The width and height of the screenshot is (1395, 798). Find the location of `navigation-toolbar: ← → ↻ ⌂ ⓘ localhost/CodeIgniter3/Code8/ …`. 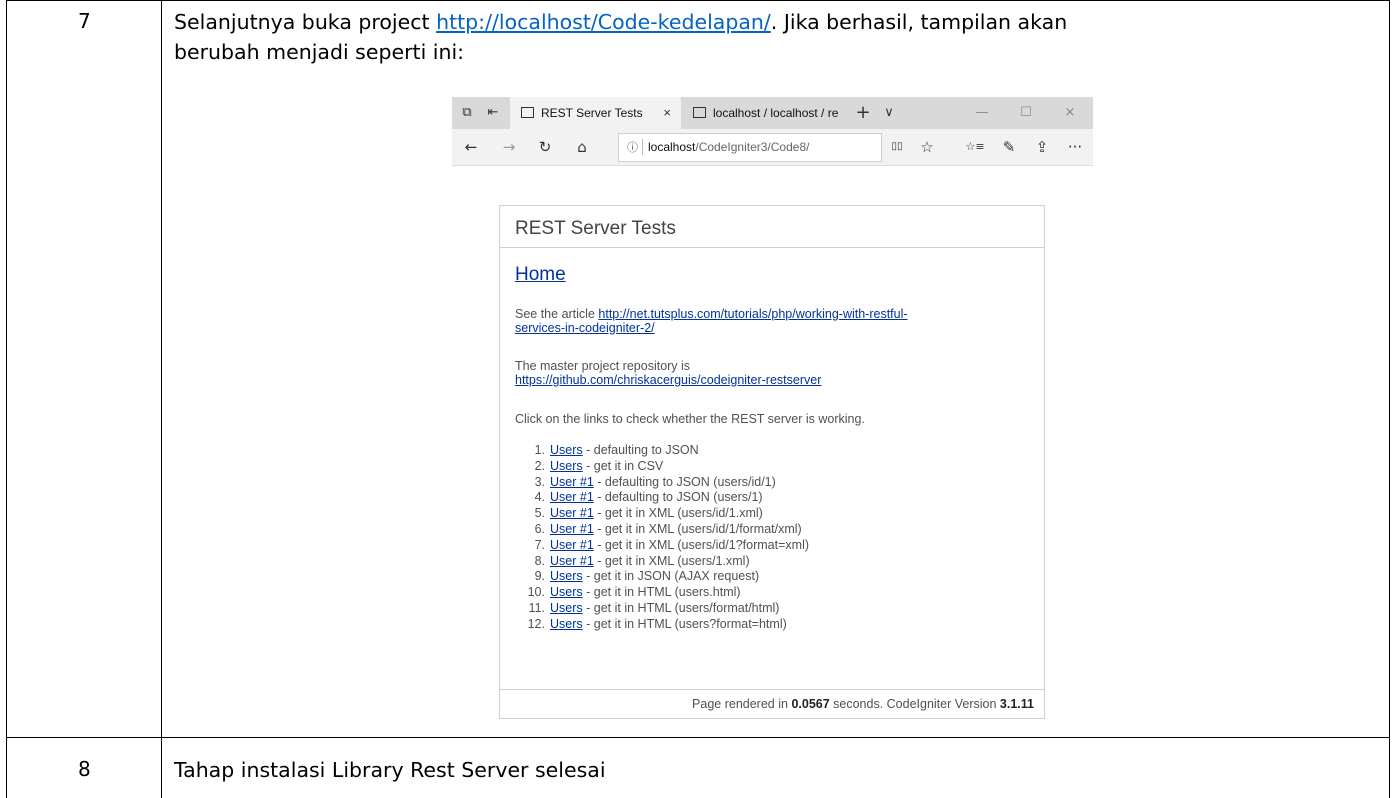

navigation-toolbar: ← → ↻ ⌂ ⓘ localhost/CodeIgniter3/Code8/ … is located at coordinates (772, 147).